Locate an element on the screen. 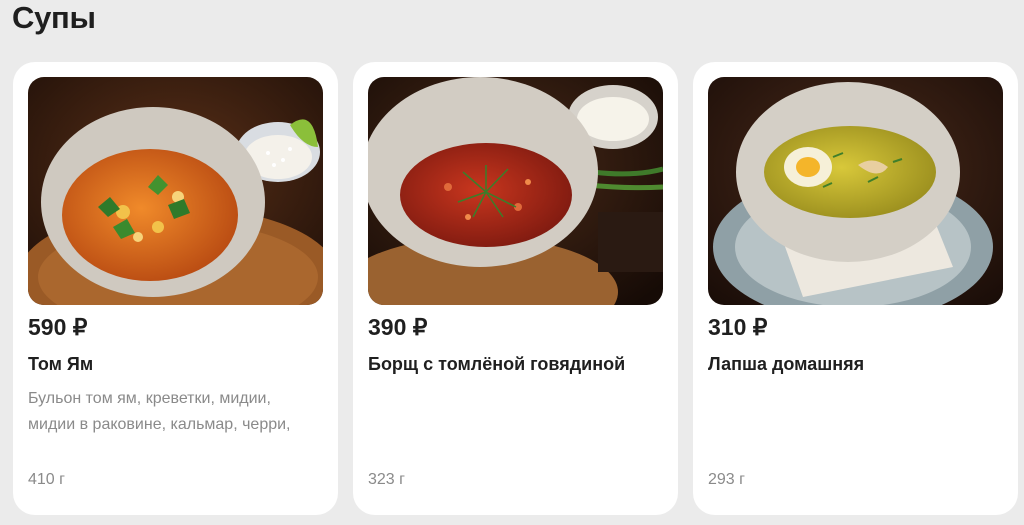  product-weight: 410 г is located at coordinates (46, 479).